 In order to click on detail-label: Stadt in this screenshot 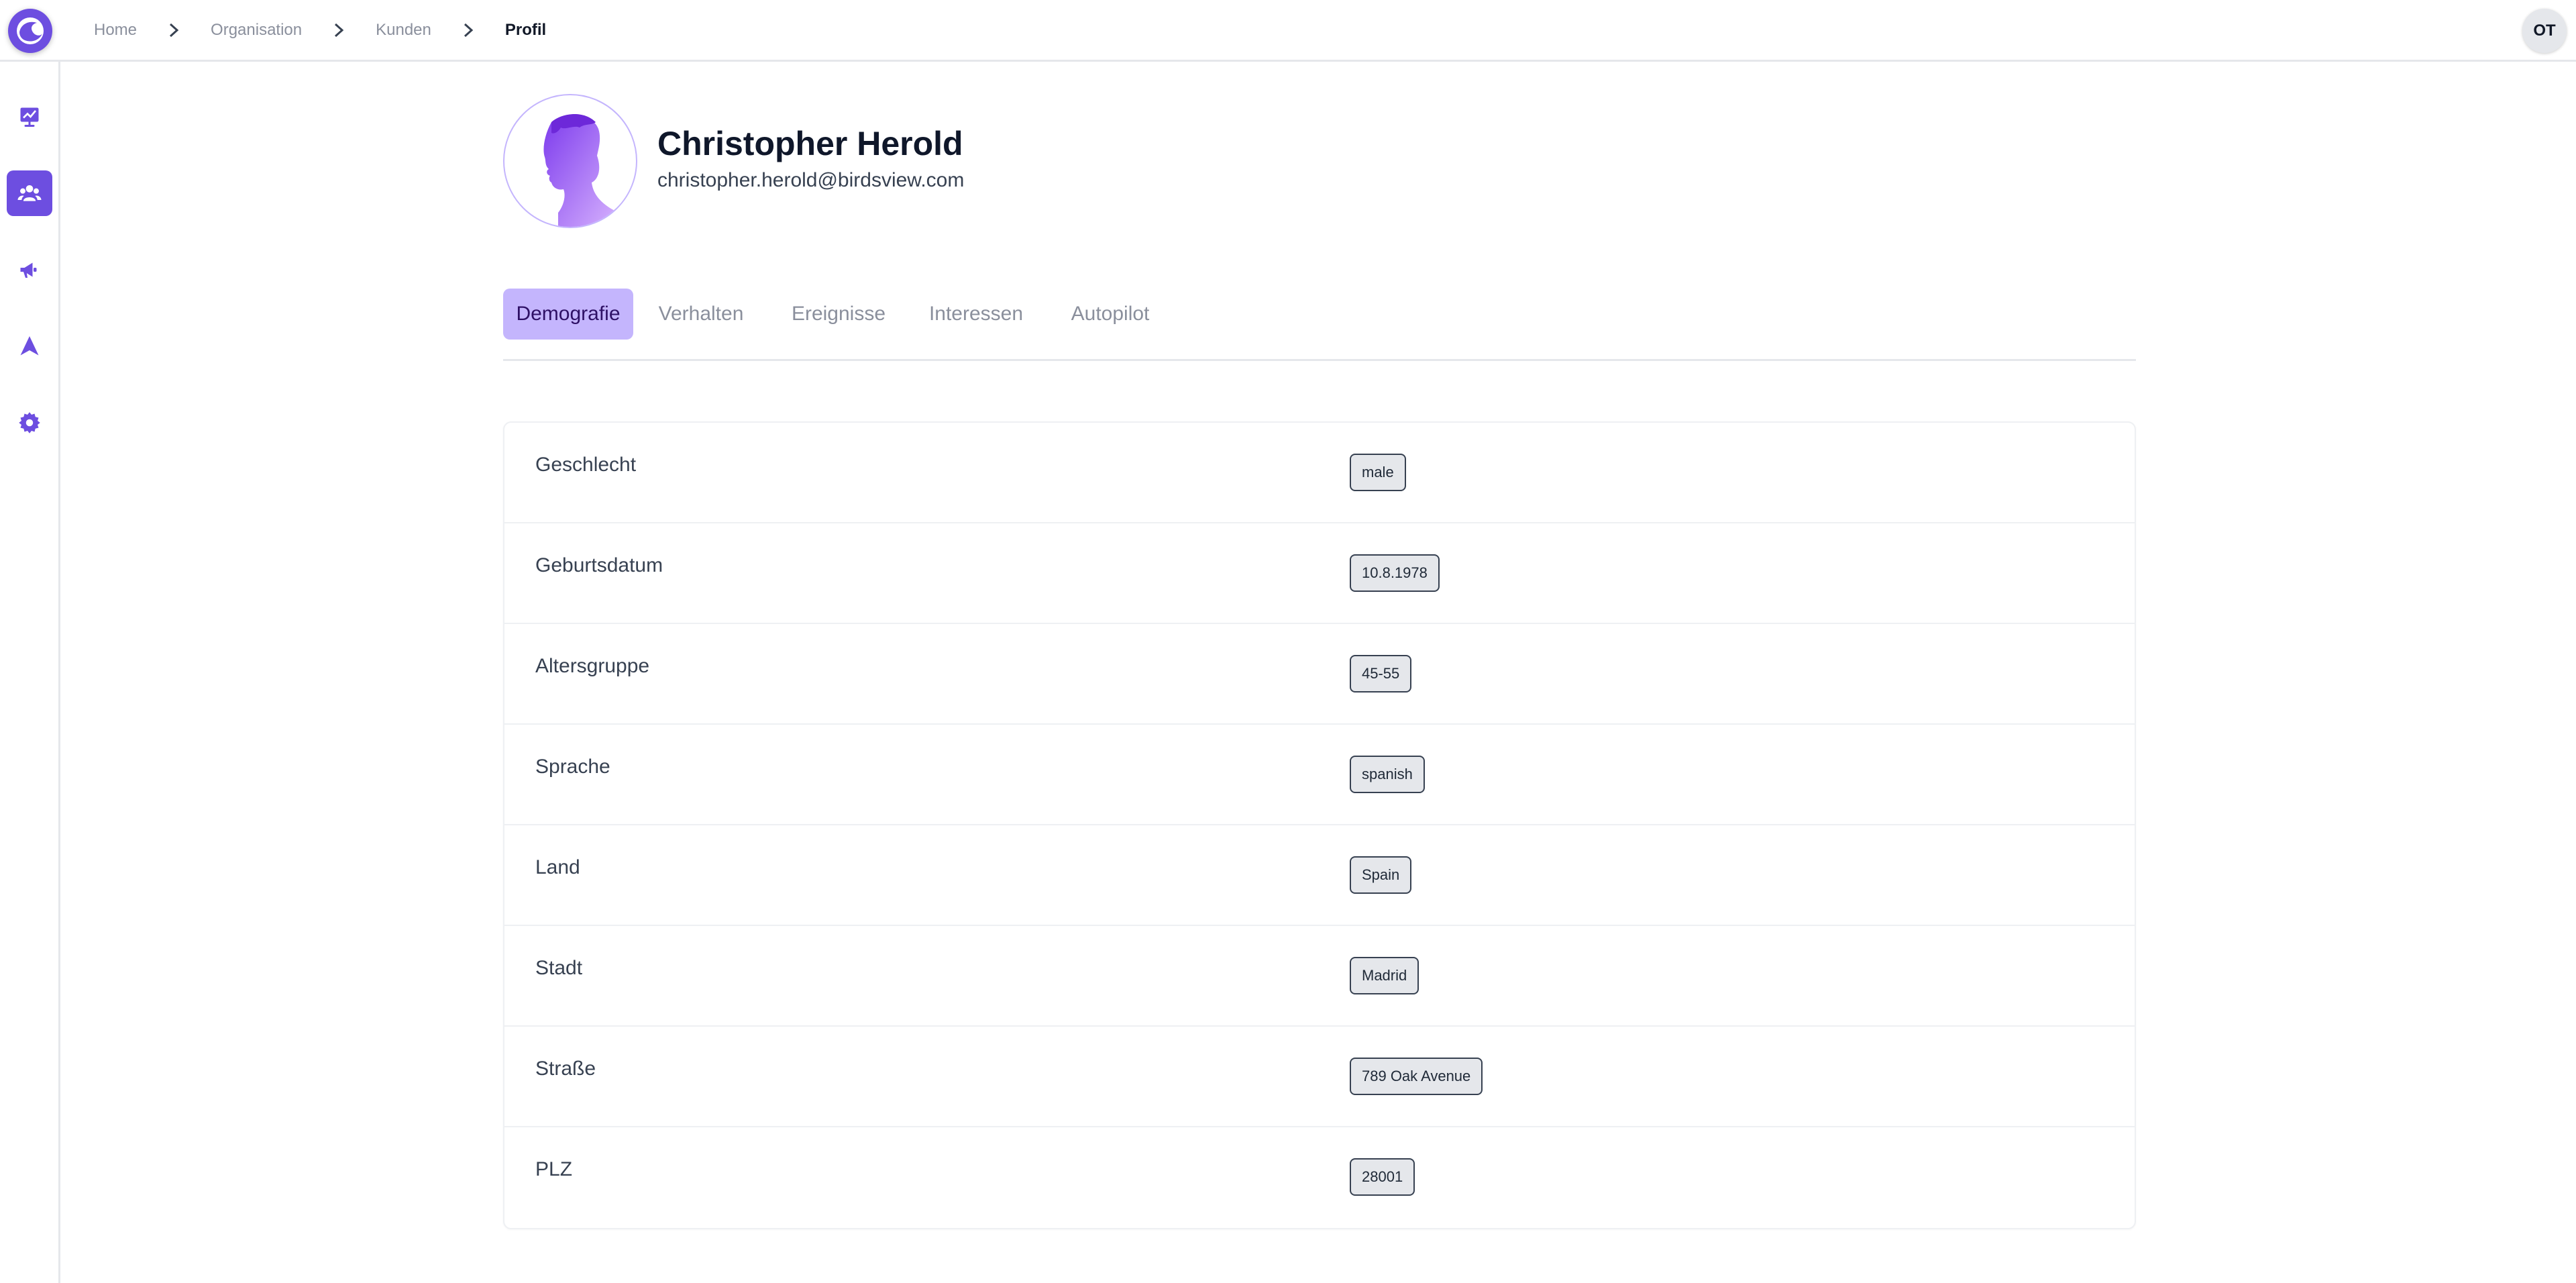, I will do `click(559, 968)`.